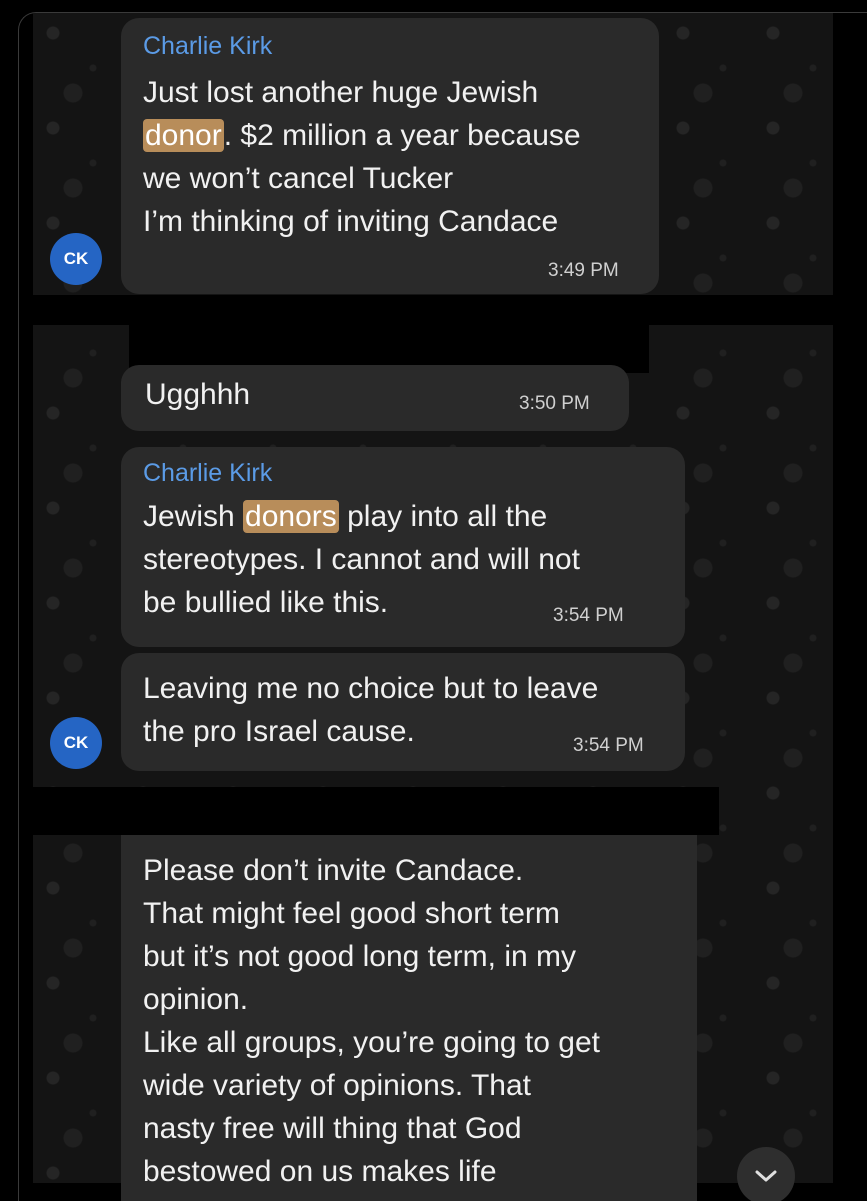 The width and height of the screenshot is (867, 1201). I want to click on message-line: nasty free will thing that God, so click(332, 1128).